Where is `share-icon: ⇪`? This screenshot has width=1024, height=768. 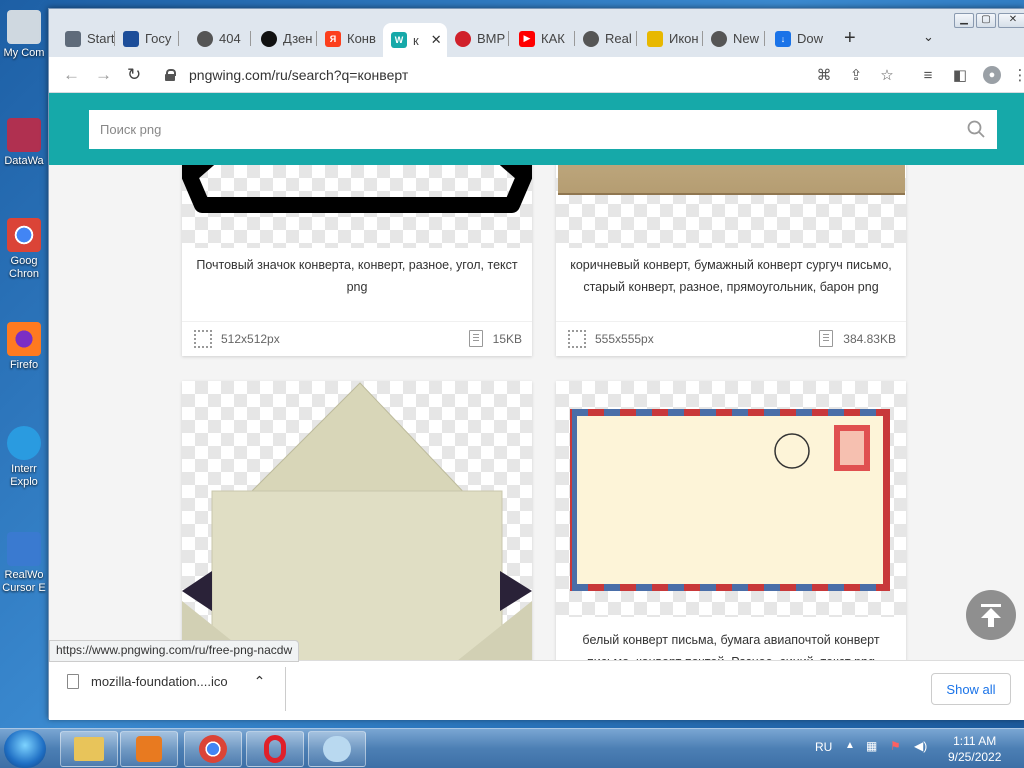 share-icon: ⇪ is located at coordinates (856, 75).